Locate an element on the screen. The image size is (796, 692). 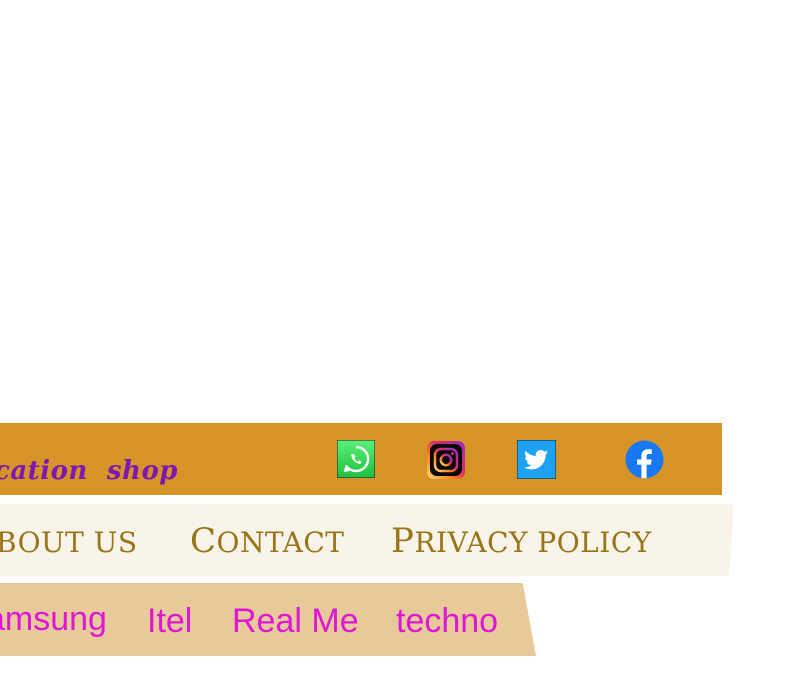
instagram-link is located at coordinates (446, 460).